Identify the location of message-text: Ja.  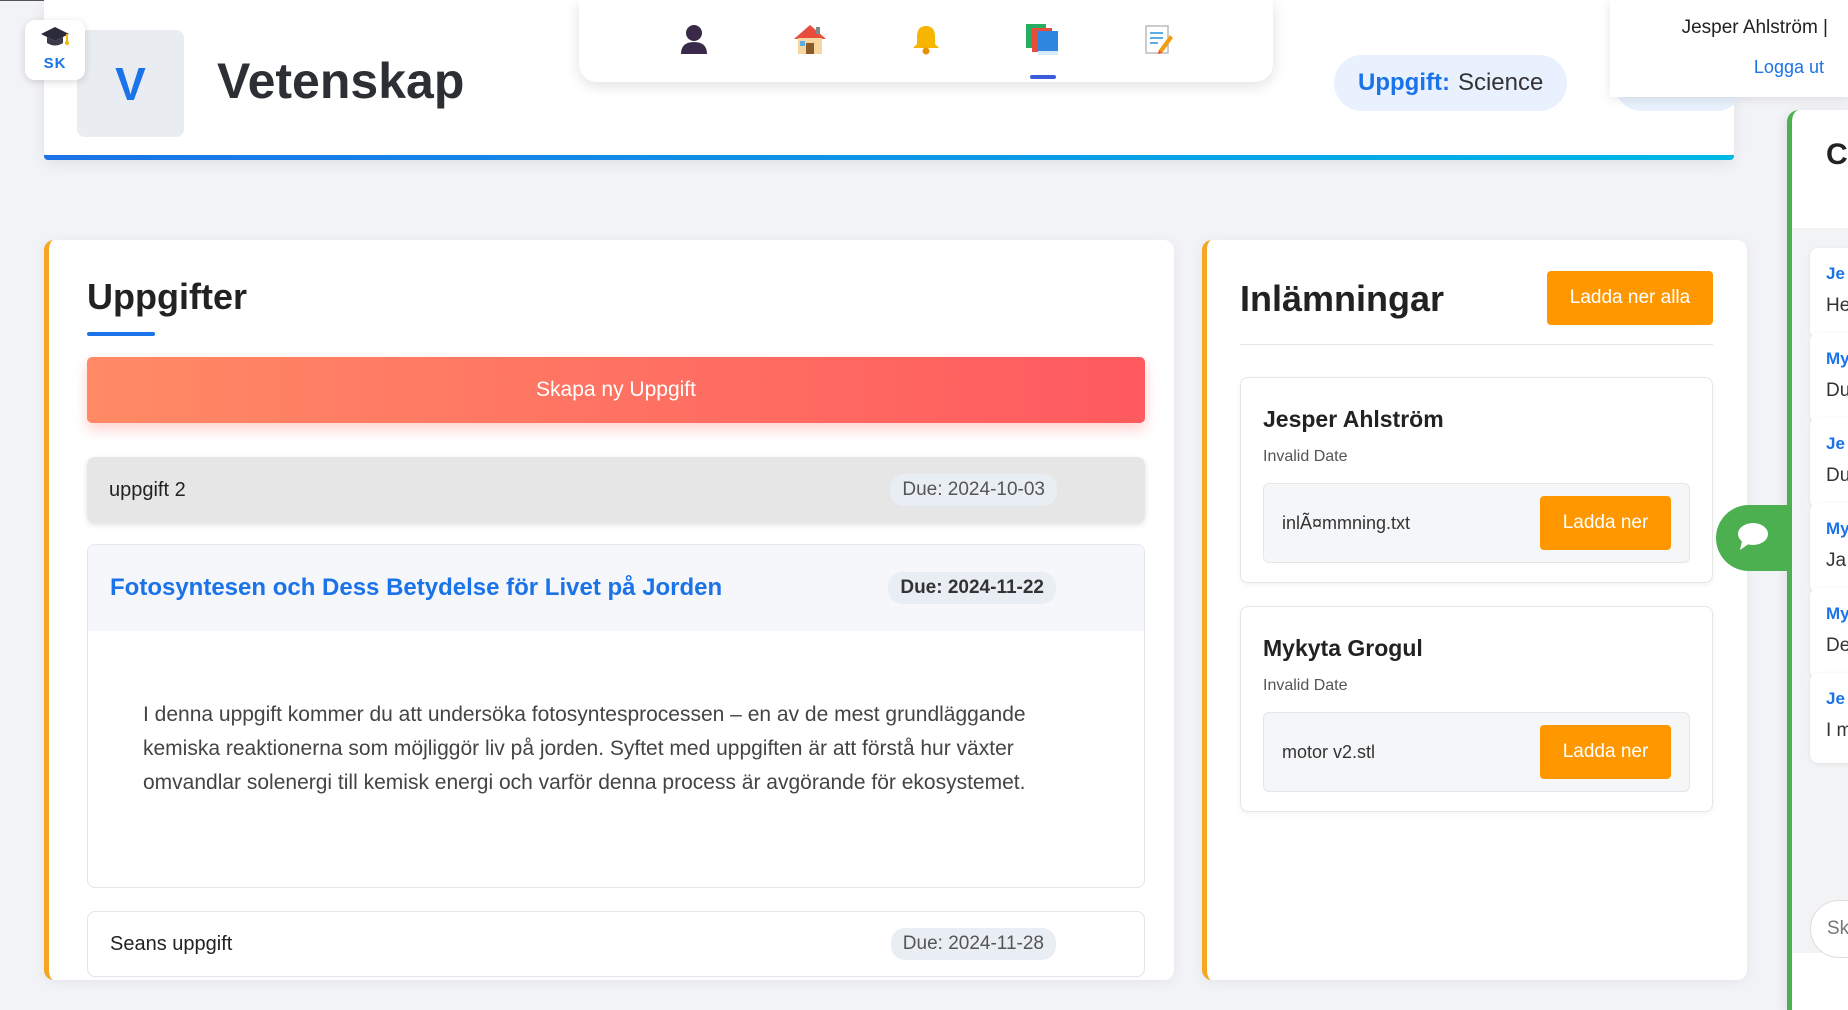
(1836, 560).